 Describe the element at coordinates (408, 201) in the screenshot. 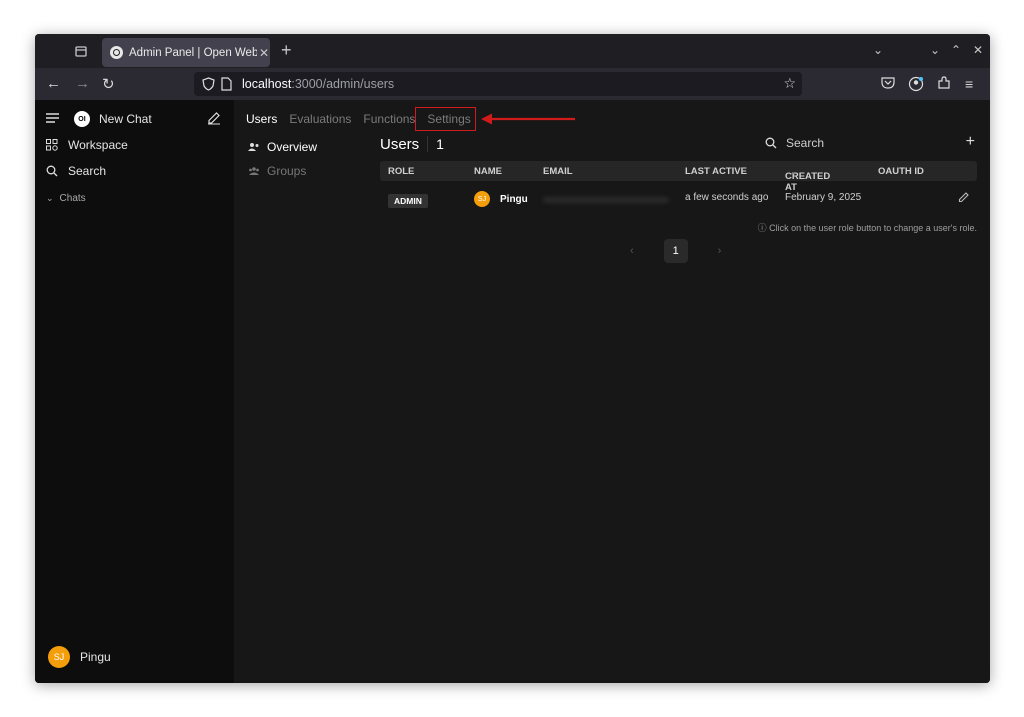

I see `role-badge: ADMIN` at that location.